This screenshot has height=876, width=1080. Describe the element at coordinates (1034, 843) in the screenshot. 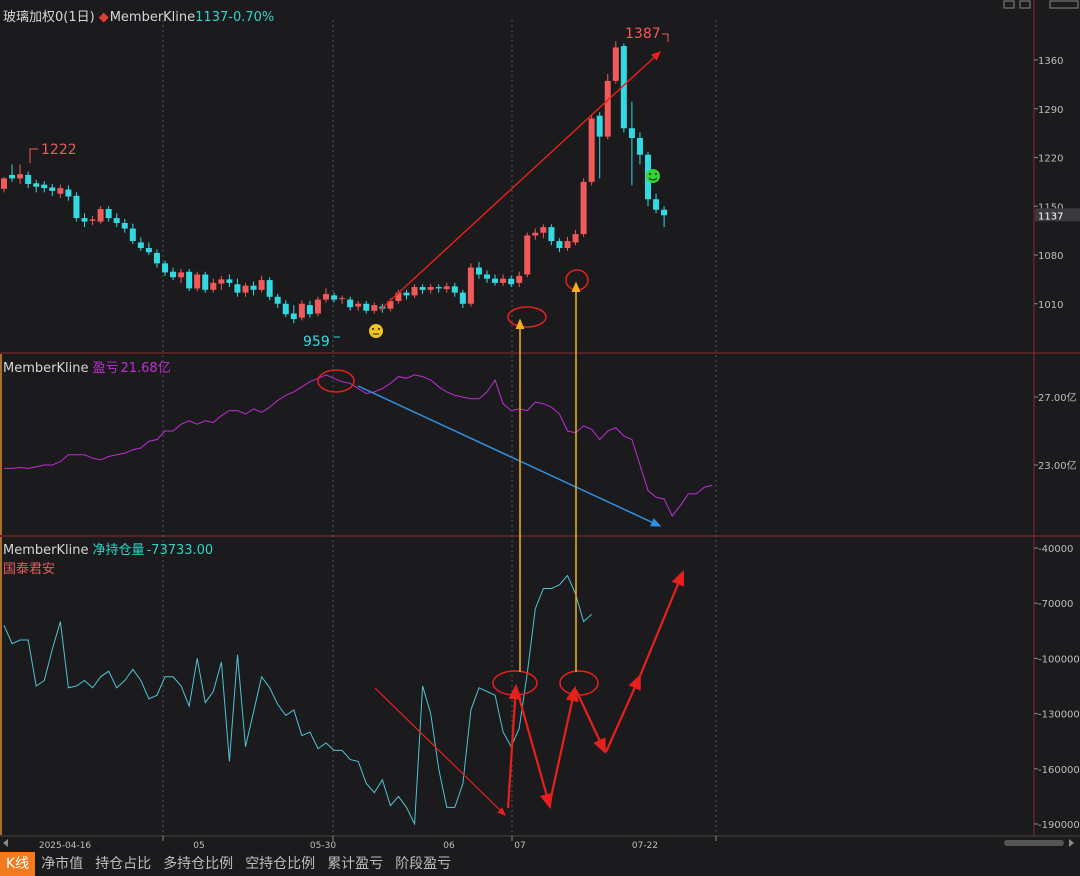

I see `scrollbar-thumb` at that location.